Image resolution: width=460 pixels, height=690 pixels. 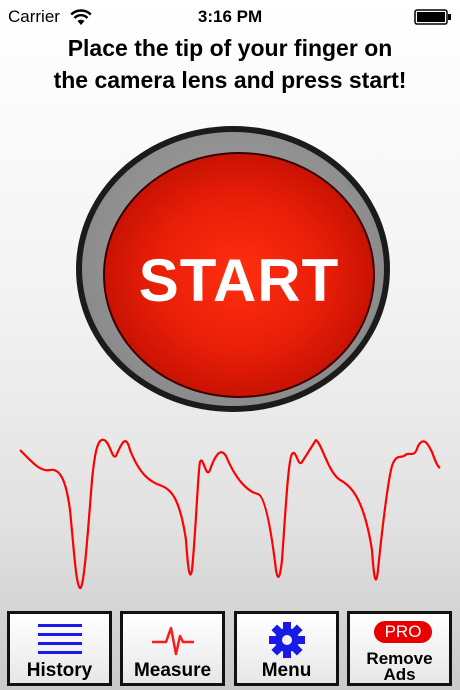 I want to click on tab-remove-ads-label: Remove Ads, so click(x=399, y=667).